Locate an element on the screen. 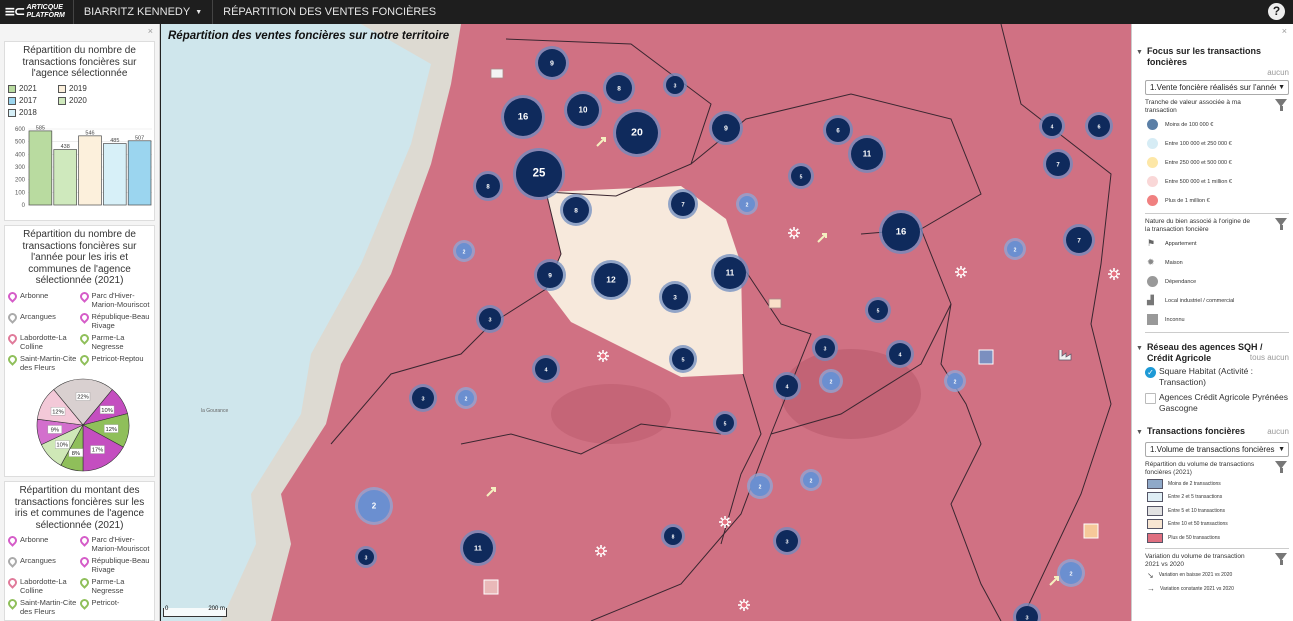  legend-item: Entre 5 et 10 transactions is located at coordinates (1217, 511).